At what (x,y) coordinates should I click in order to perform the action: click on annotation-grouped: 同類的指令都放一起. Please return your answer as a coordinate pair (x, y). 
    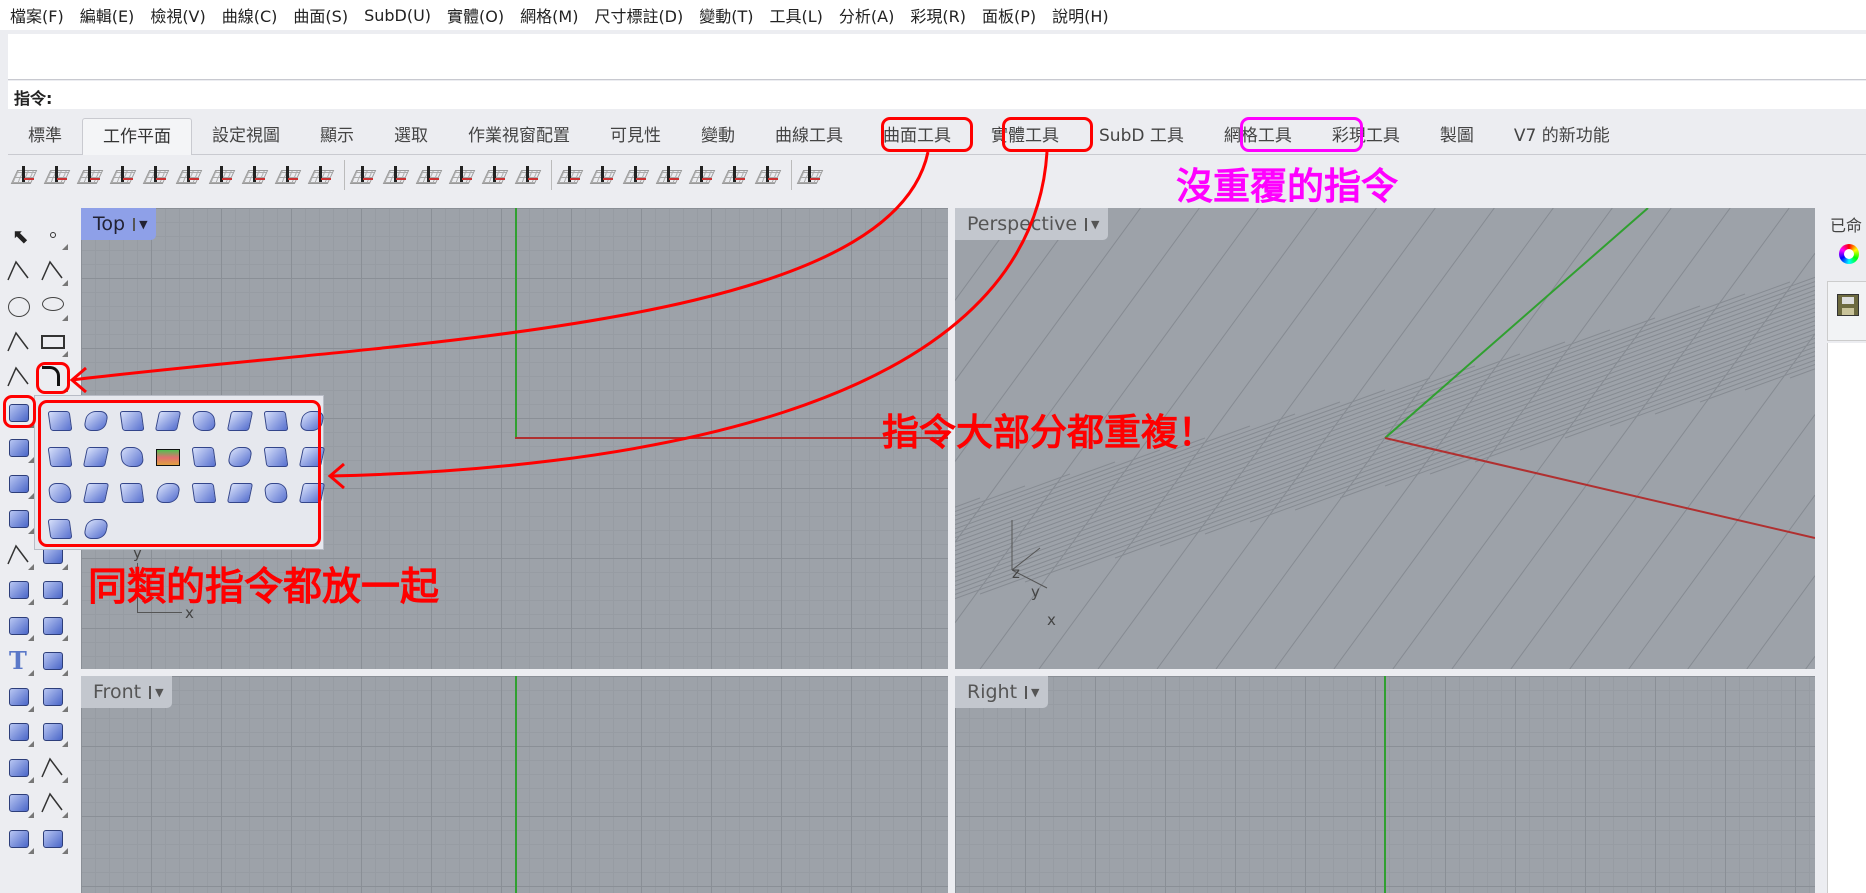
    Looking at the image, I should click on (264, 587).